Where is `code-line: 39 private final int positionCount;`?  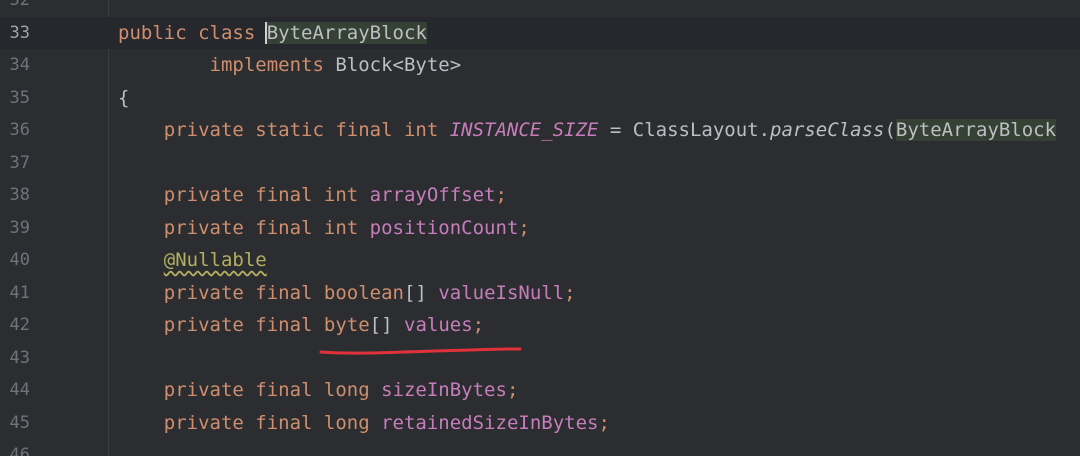
code-line: 39 private final int positionCount; is located at coordinates (540, 228).